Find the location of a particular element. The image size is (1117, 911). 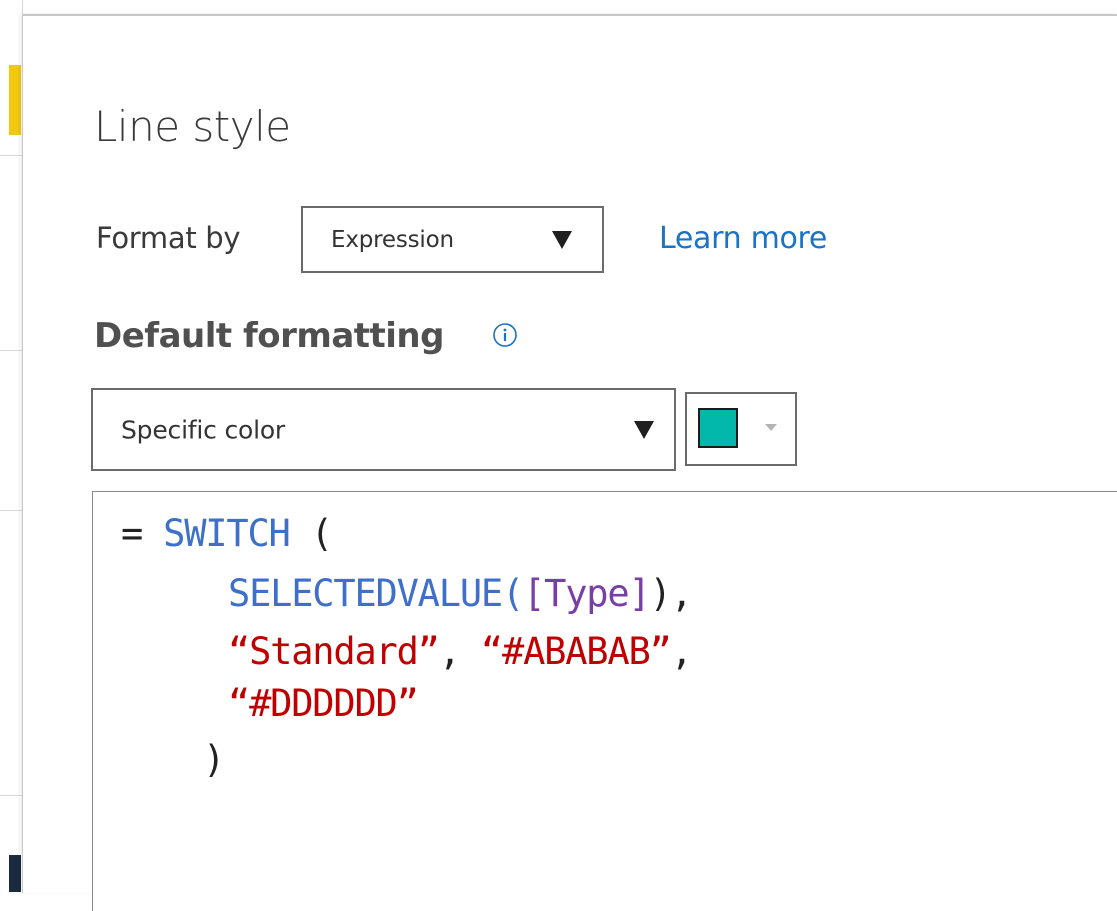

code-token-keyword: SWITCH is located at coordinates (227, 533).